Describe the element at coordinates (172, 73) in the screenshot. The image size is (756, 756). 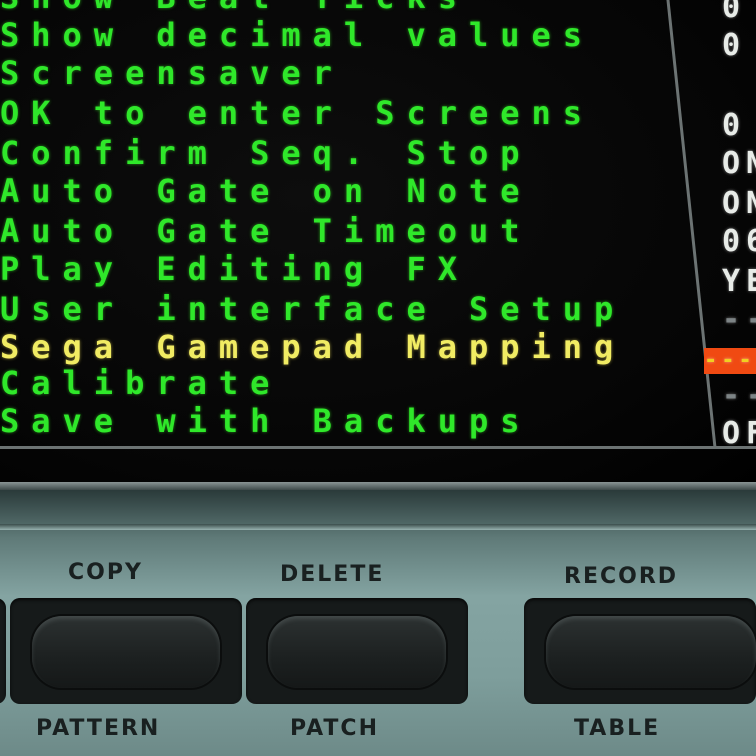
I see `menu-item-screensaver: Screensaver` at that location.